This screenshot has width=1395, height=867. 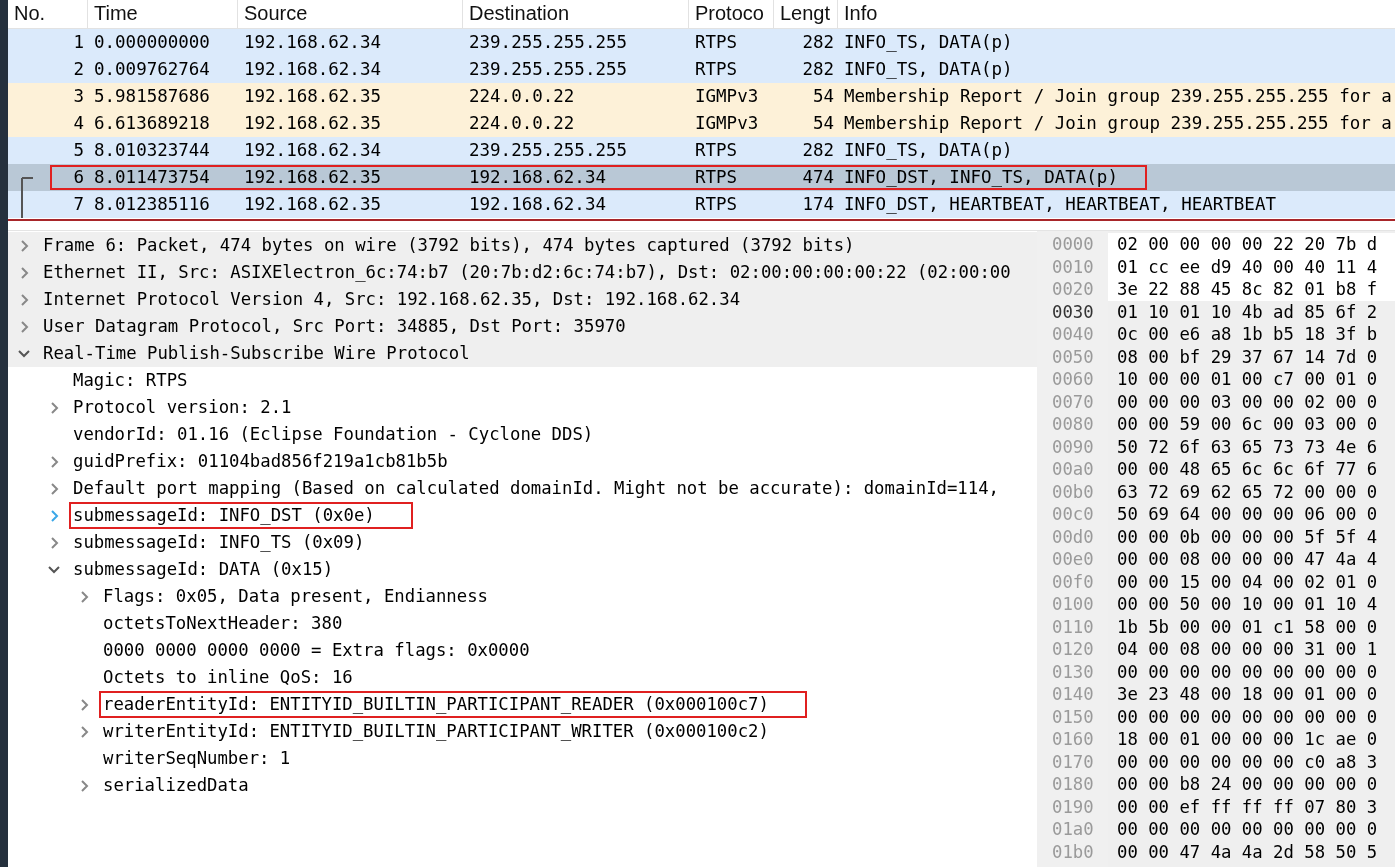 What do you see at coordinates (350, 14) in the screenshot?
I see `column-header: Source` at bounding box center [350, 14].